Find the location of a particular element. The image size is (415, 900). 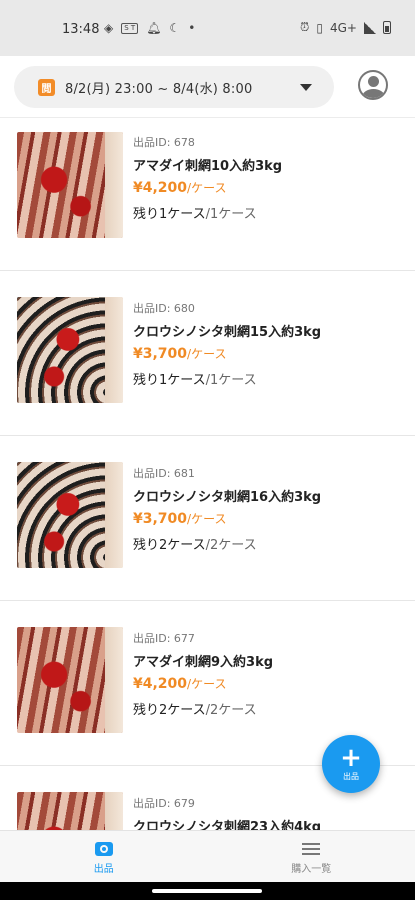

tab-purchase-list: 購入一覧 is located at coordinates (311, 856).